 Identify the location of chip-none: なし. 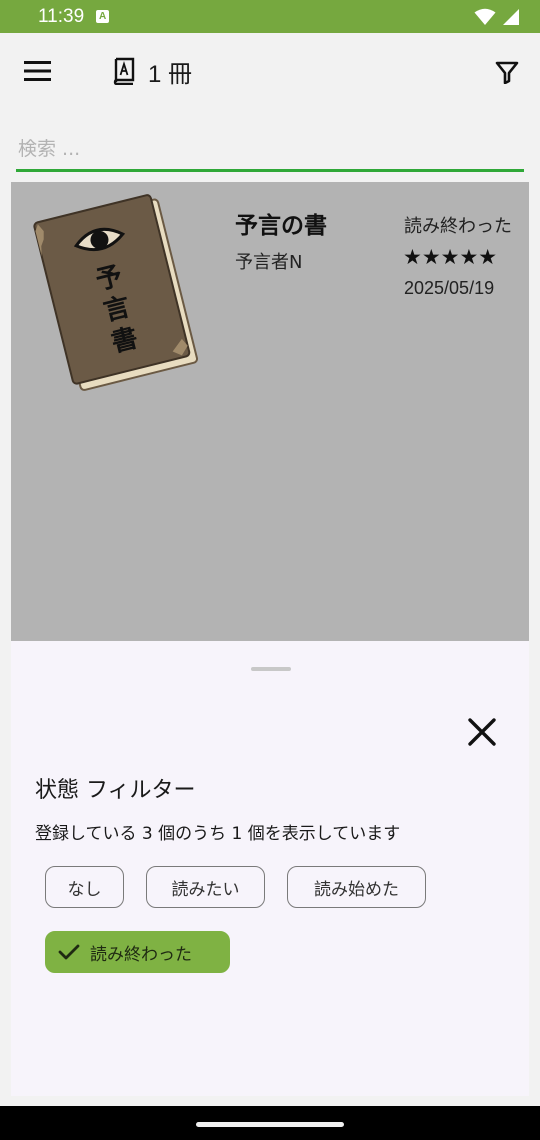
(84, 887).